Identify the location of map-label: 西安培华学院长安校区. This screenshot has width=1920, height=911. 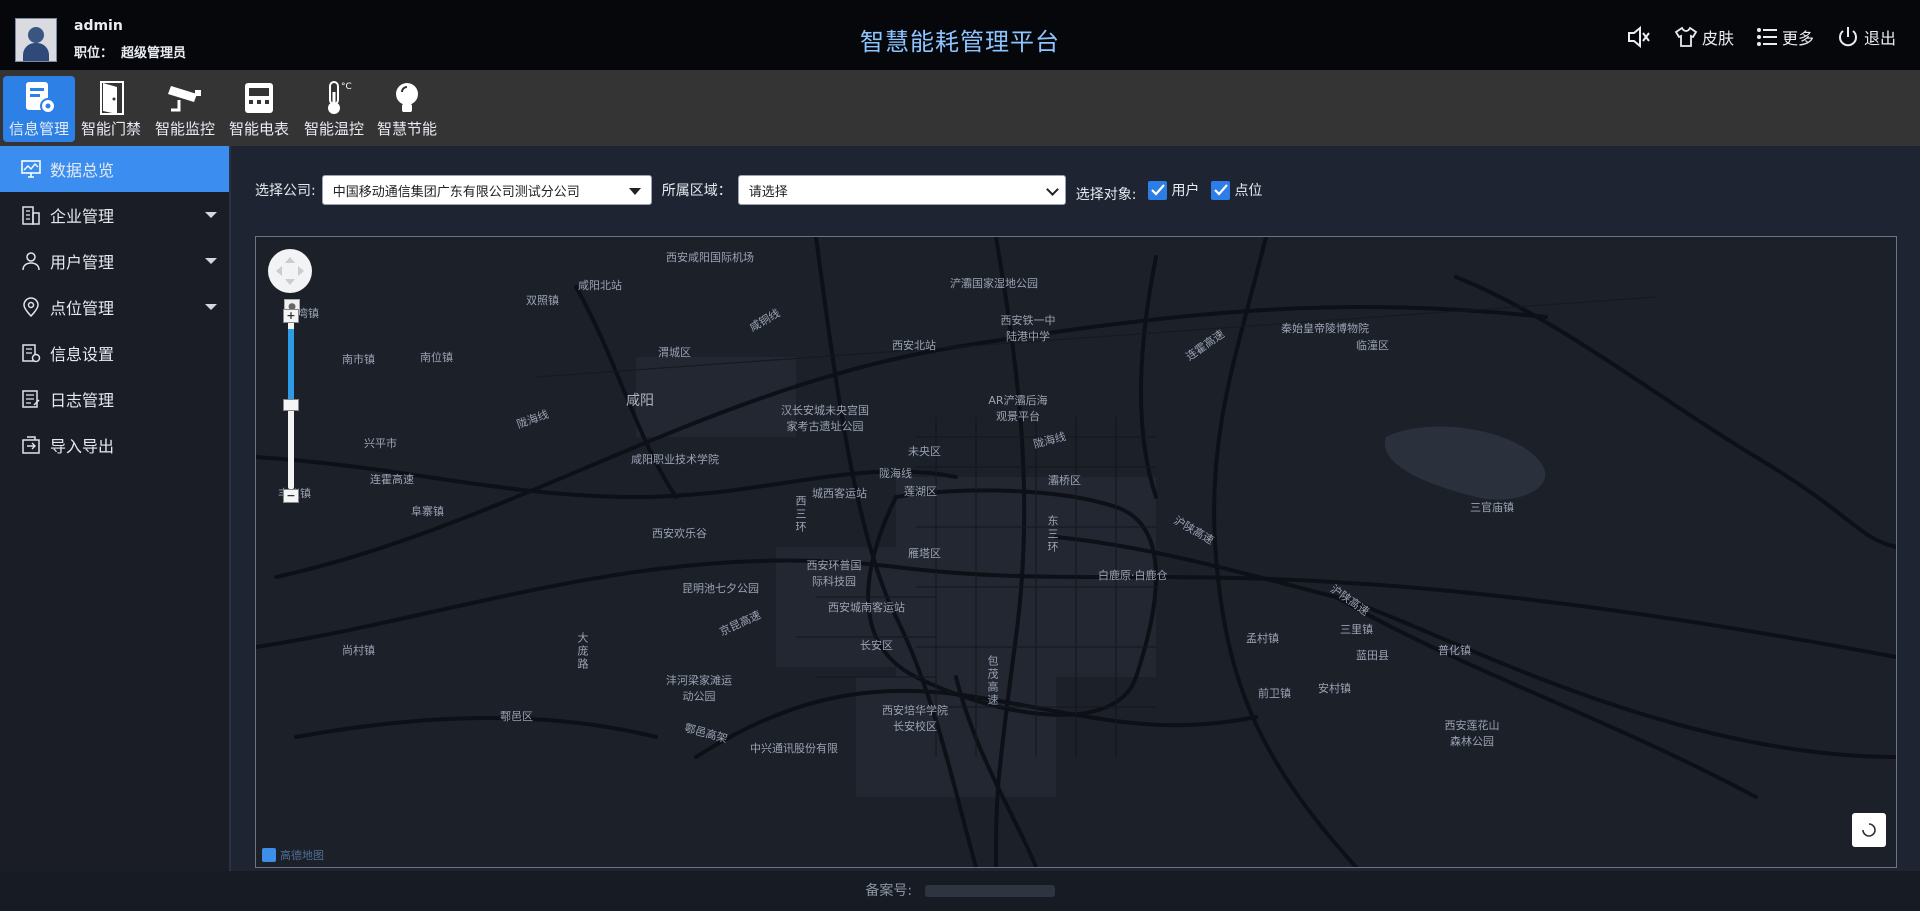
(915, 718).